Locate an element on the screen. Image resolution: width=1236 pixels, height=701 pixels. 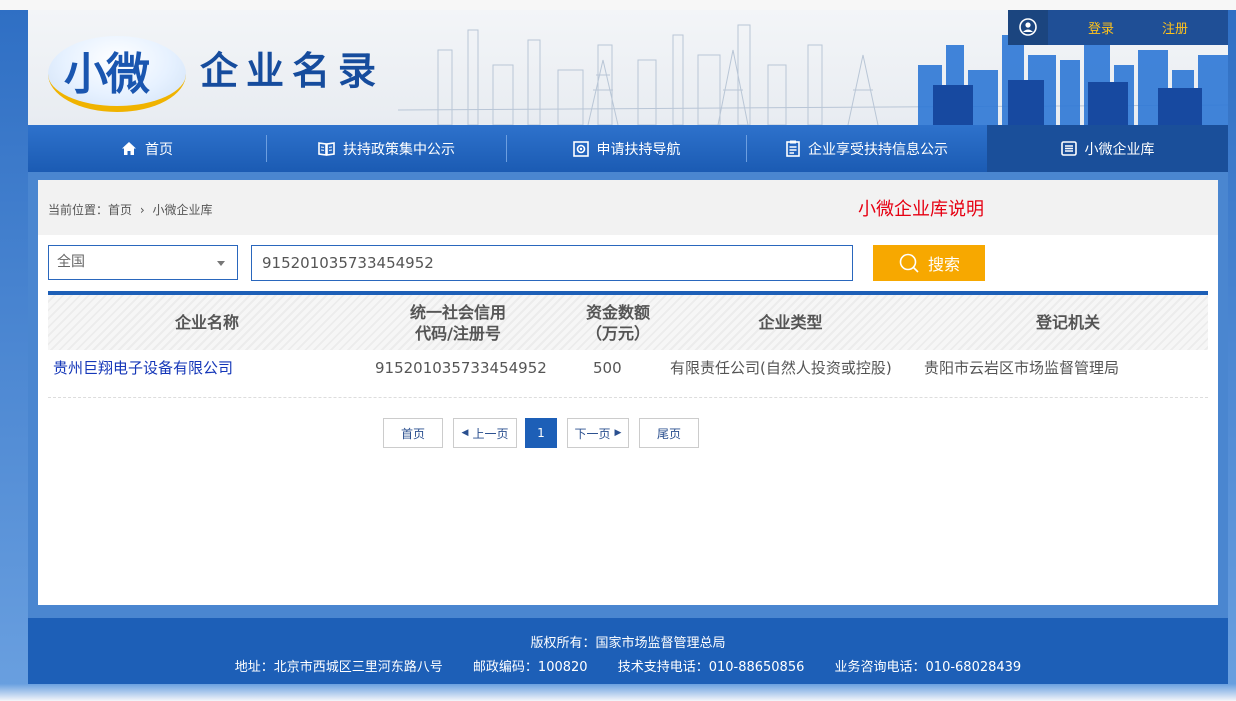
list-icon is located at coordinates (1068, 148).